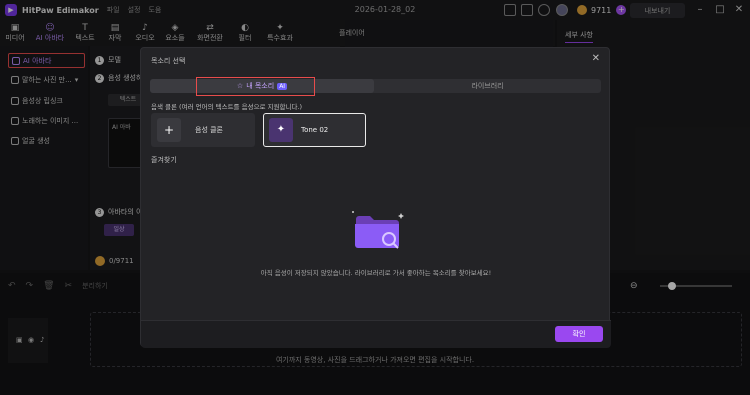 The image size is (750, 395). What do you see at coordinates (378, 230) in the screenshot?
I see `empty-folder-icon` at bounding box center [378, 230].